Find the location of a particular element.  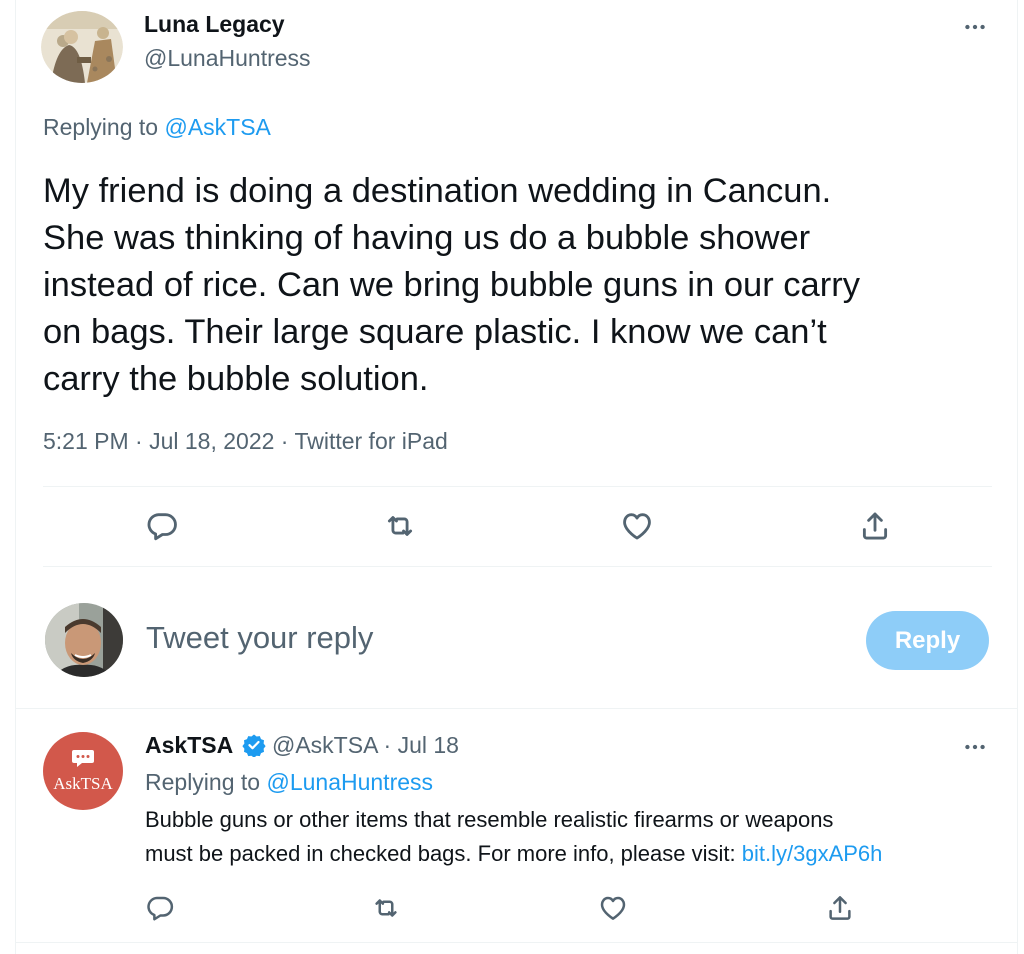

verified-badge-icon is located at coordinates (253, 746).